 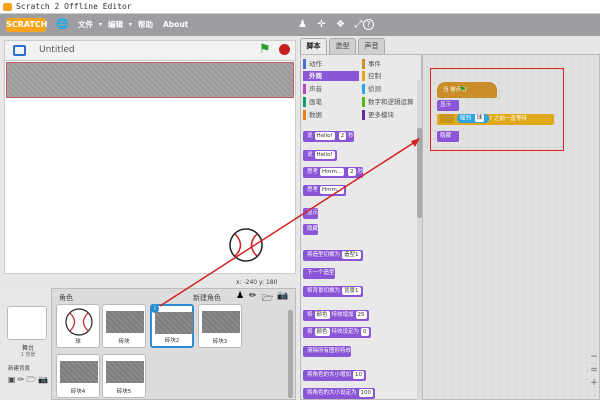 What do you see at coordinates (27, 323) in the screenshot?
I see `stage-thumbnail` at bounding box center [27, 323].